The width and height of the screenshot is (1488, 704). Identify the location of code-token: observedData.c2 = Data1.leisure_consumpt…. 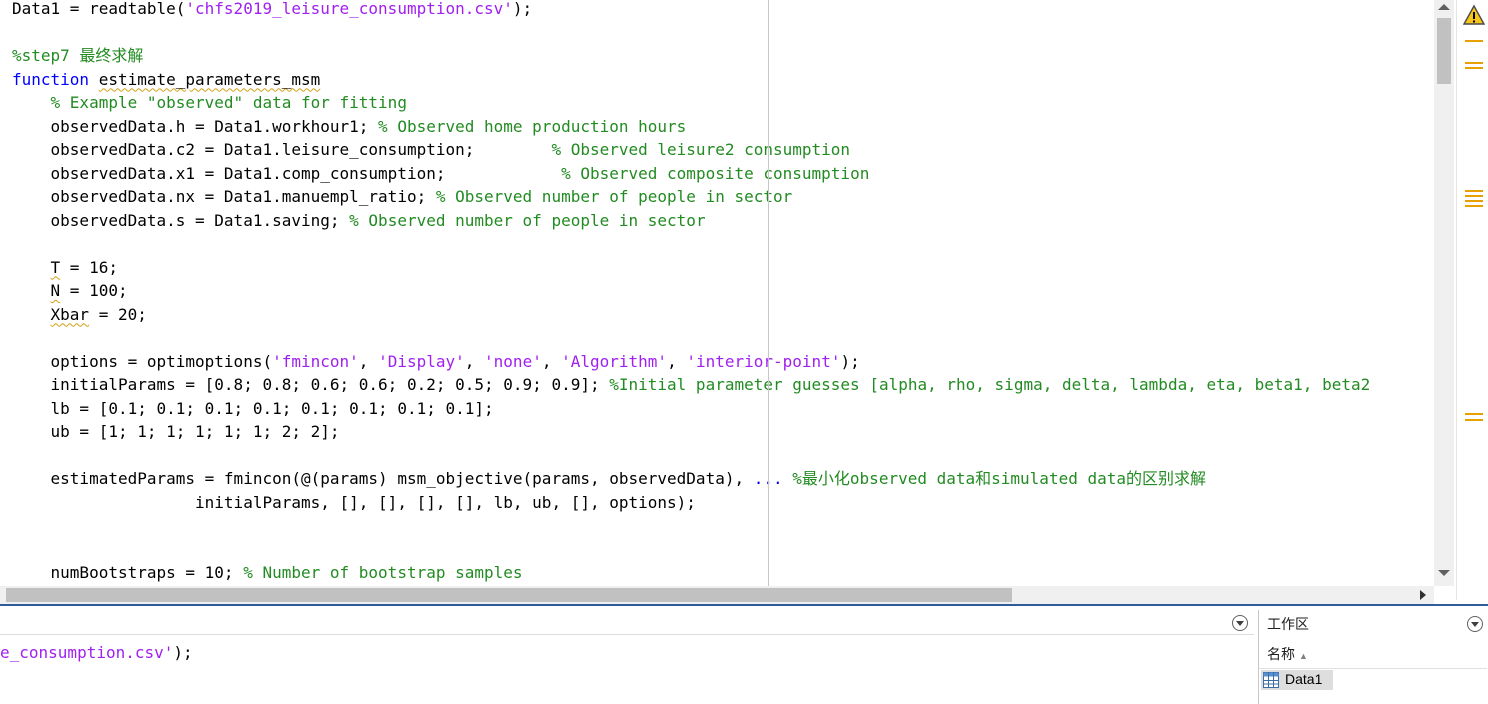
(282, 149).